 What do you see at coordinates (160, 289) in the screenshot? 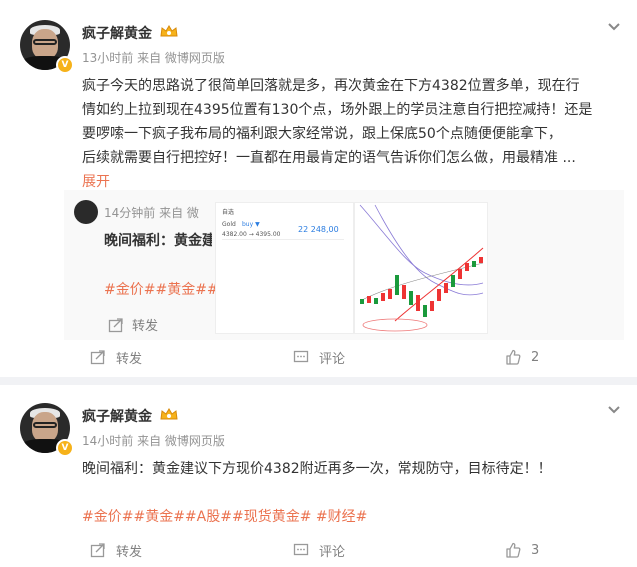
I see `repost-tags: #金价##黄金##` at bounding box center [160, 289].